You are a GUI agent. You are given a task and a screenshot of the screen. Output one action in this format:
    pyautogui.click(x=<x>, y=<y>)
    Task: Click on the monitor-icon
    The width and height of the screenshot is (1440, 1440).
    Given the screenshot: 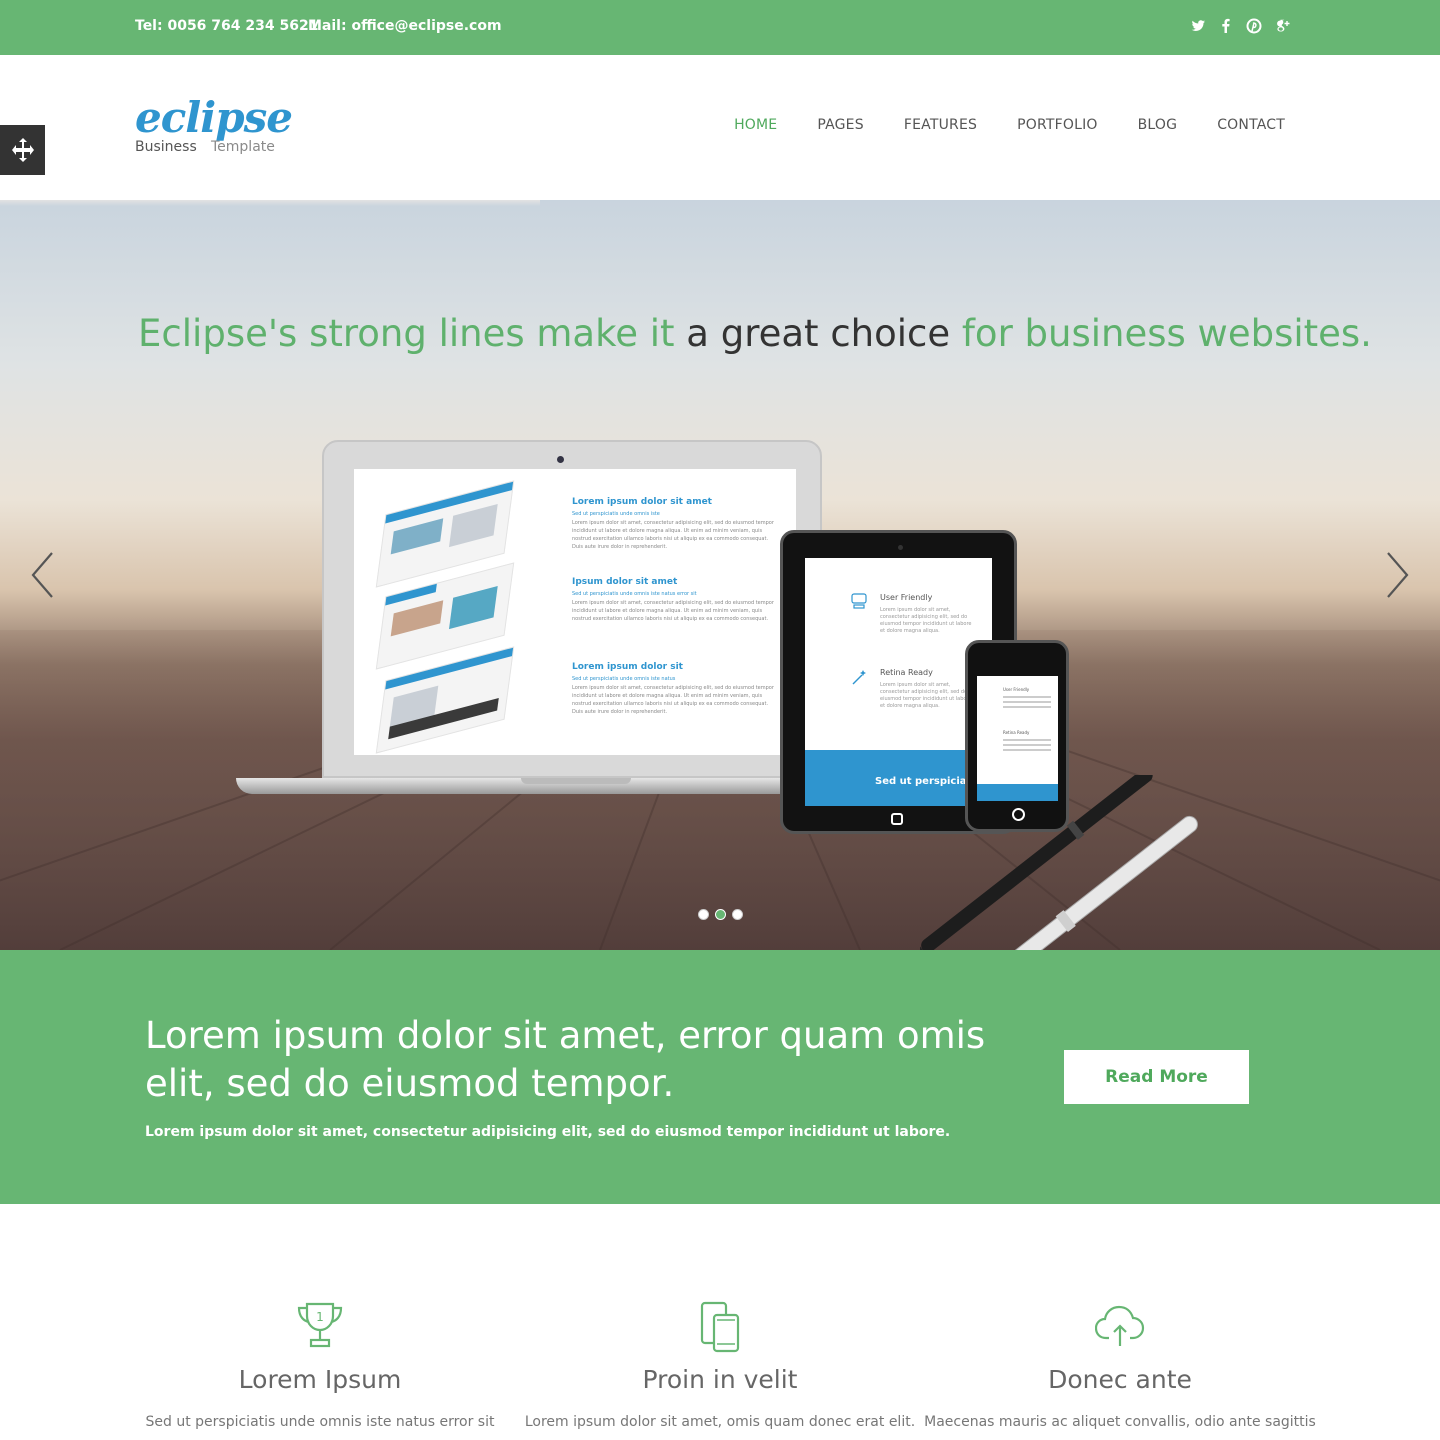 What is the action you would take?
    pyautogui.click(x=859, y=601)
    